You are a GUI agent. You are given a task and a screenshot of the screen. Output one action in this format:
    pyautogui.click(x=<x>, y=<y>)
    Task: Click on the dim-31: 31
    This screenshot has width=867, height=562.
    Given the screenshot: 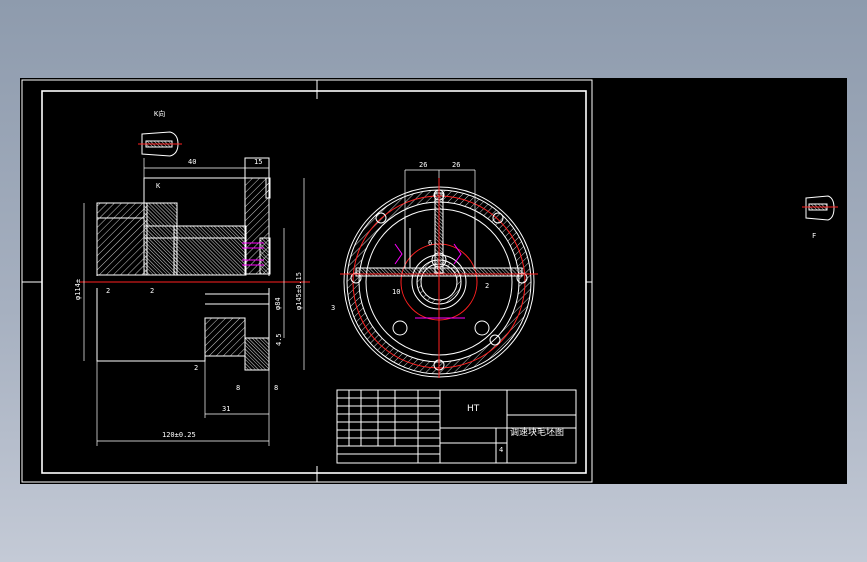 What is the action you would take?
    pyautogui.click(x=226, y=409)
    